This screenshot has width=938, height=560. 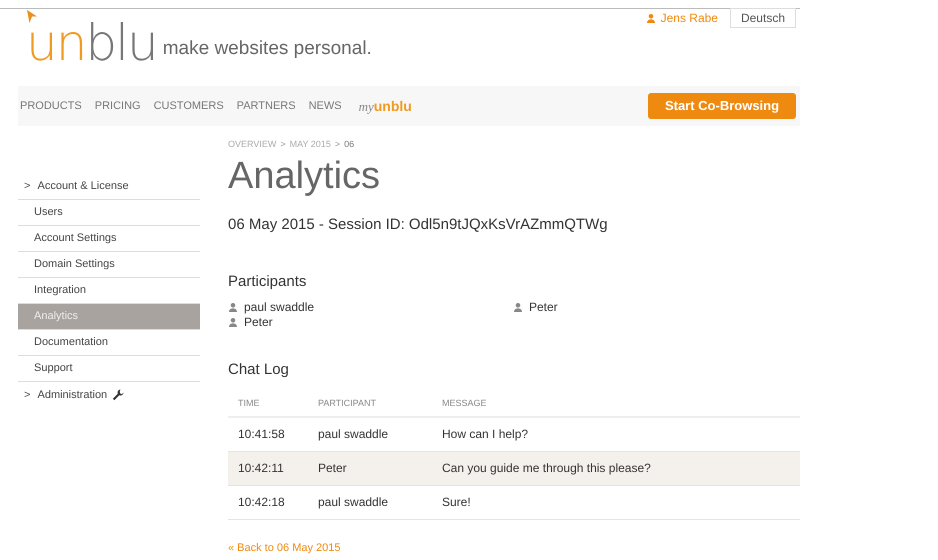 What do you see at coordinates (325, 106) in the screenshot?
I see `nav-link: NEWS` at bounding box center [325, 106].